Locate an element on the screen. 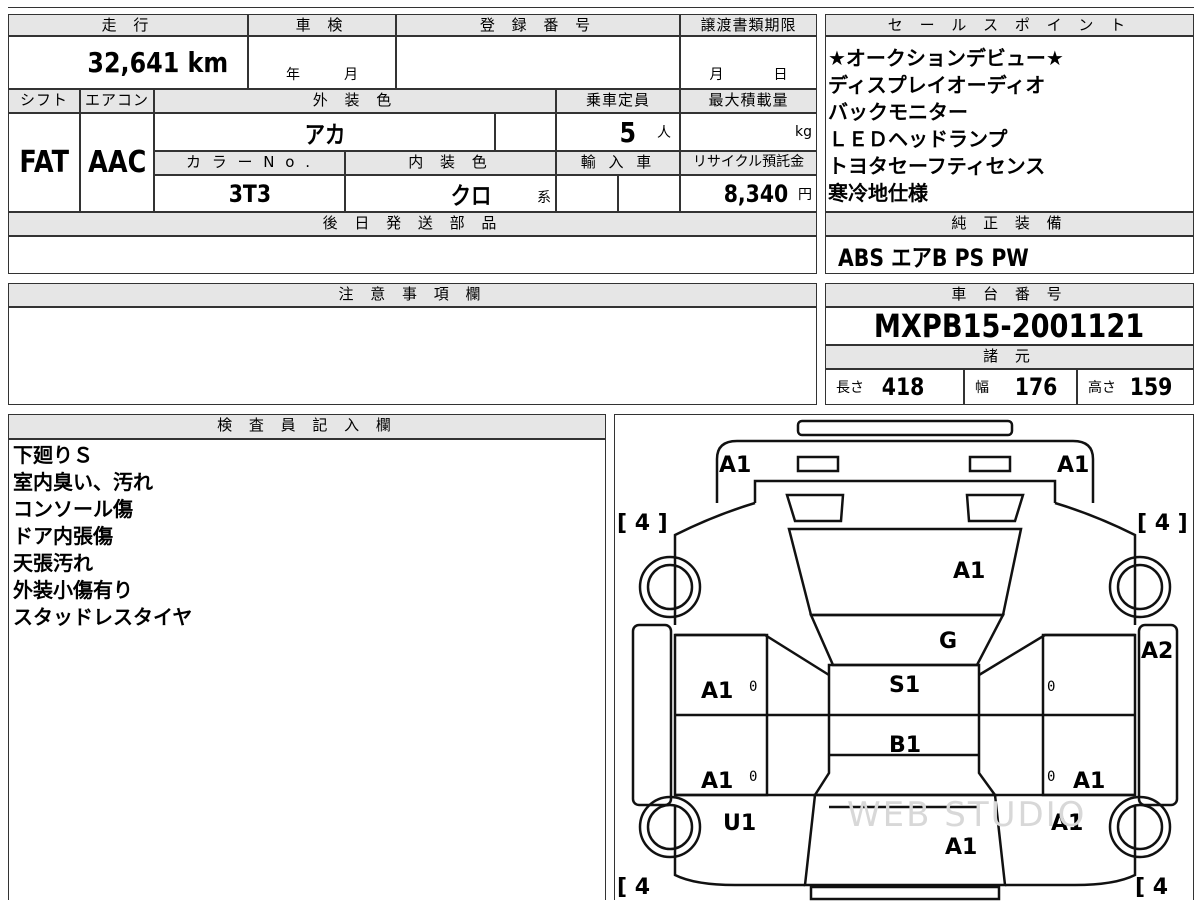 The image size is (1200, 901). exterior-color-value: アカ is located at coordinates (324, 134).